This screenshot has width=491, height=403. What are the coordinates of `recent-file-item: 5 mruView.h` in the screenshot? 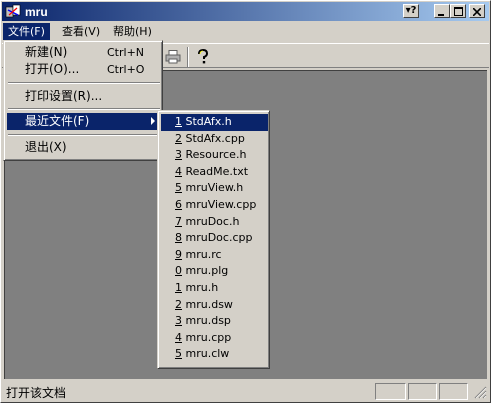 It's located at (214, 188).